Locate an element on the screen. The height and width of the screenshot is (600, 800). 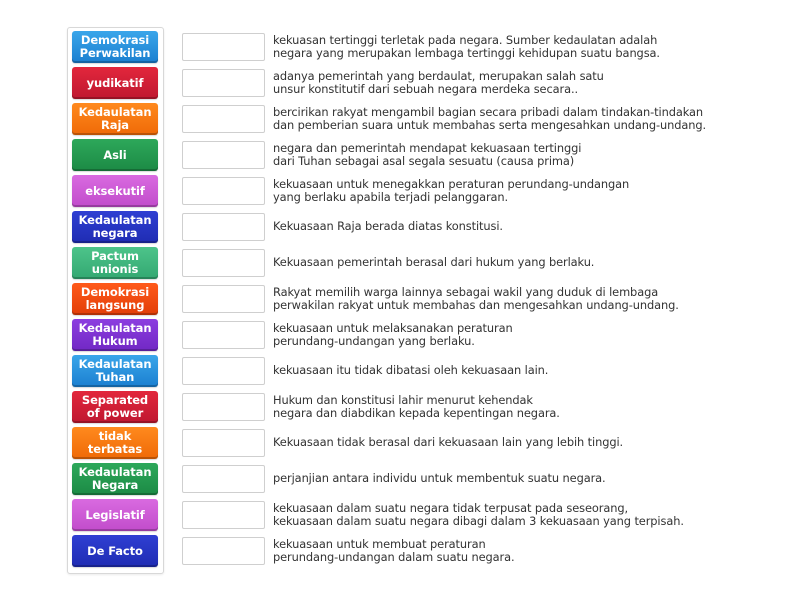
answer-tile: tidak terbatas is located at coordinates (115, 443).